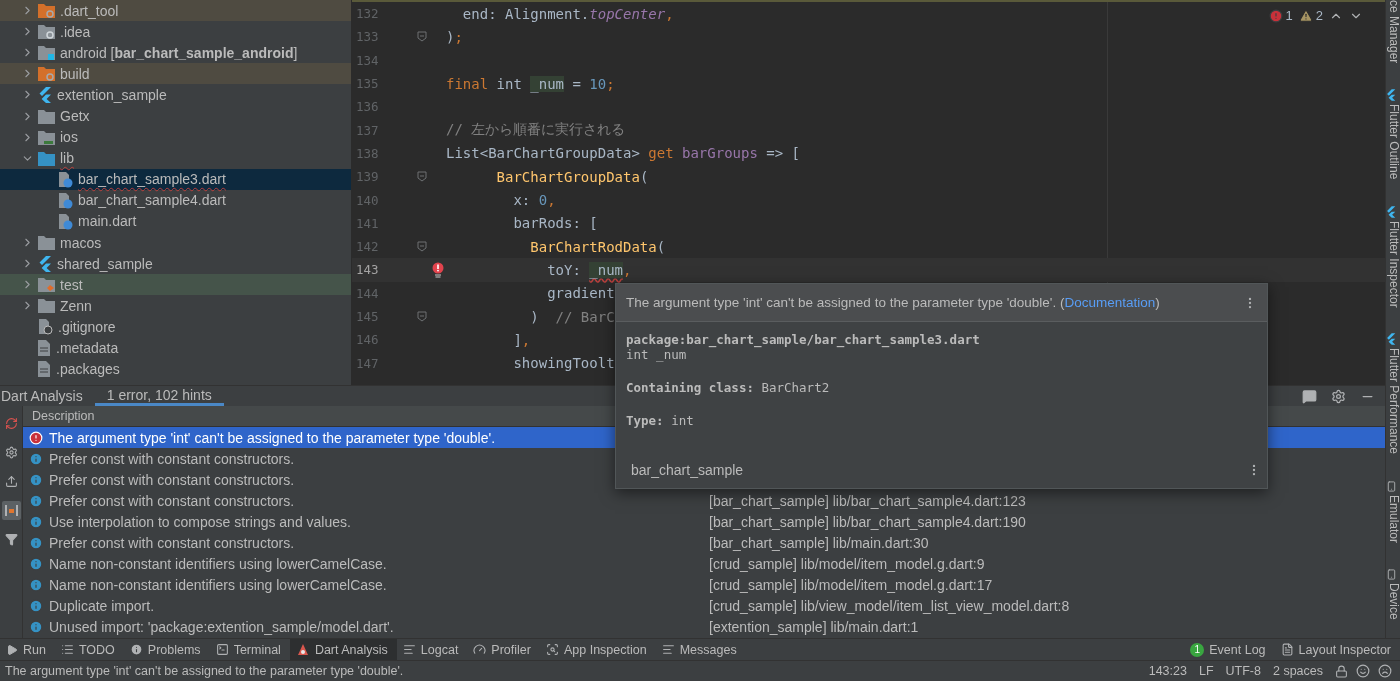 This screenshot has width=1400, height=681. What do you see at coordinates (367, 153) in the screenshot?
I see `line-number: 138` at bounding box center [367, 153].